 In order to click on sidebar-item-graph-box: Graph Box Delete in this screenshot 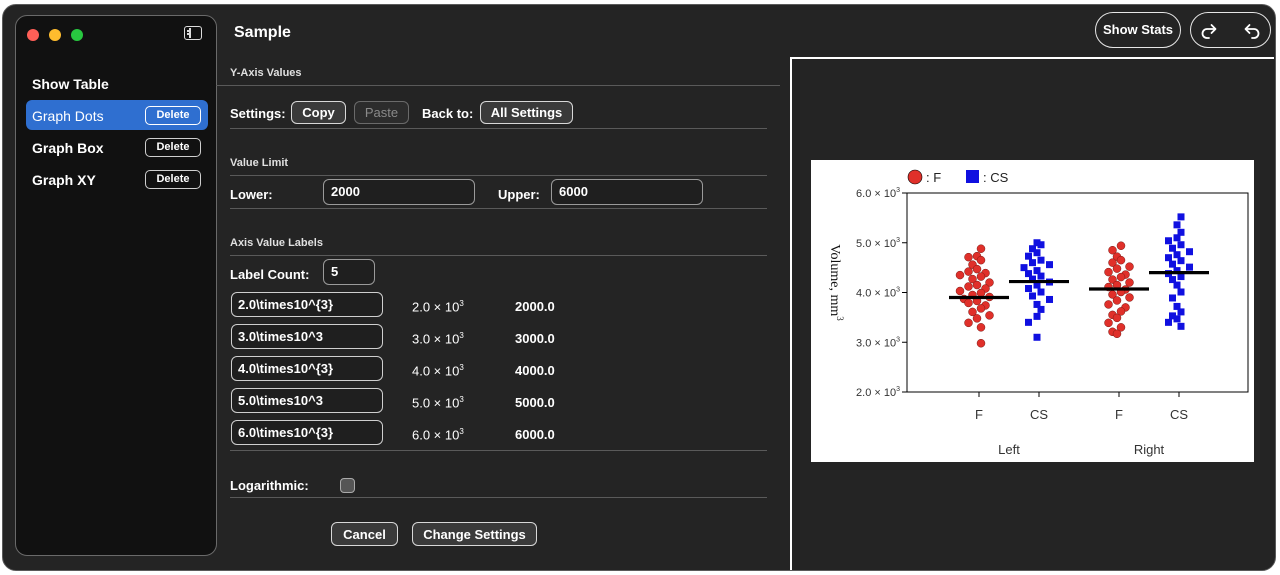, I will do `click(117, 147)`.